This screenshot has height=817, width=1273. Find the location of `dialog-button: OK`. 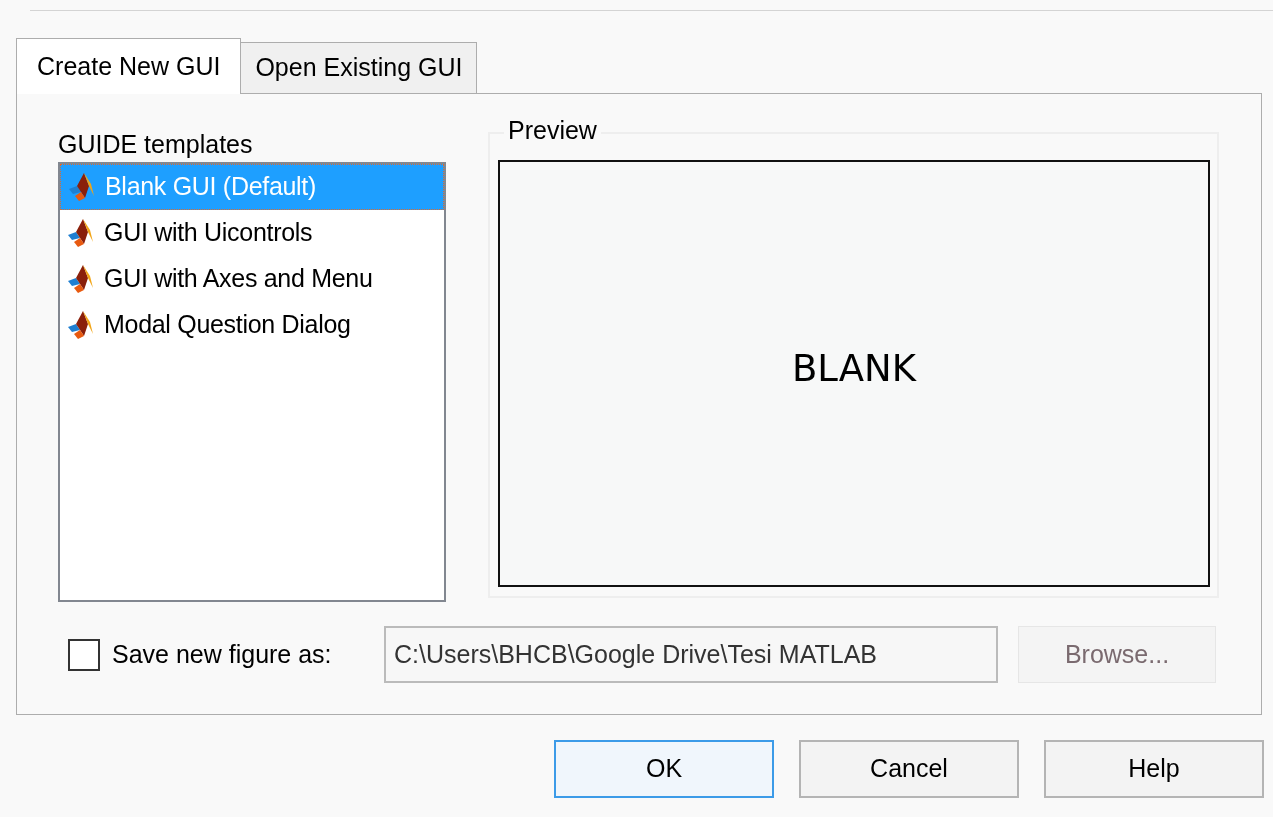

dialog-button: OK is located at coordinates (664, 769).